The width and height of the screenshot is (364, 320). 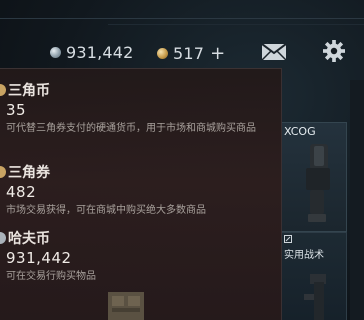 What do you see at coordinates (106, 210) in the screenshot?
I see `entry-description: 市场交易获得，可在商城中购买绝大多数商品` at bounding box center [106, 210].